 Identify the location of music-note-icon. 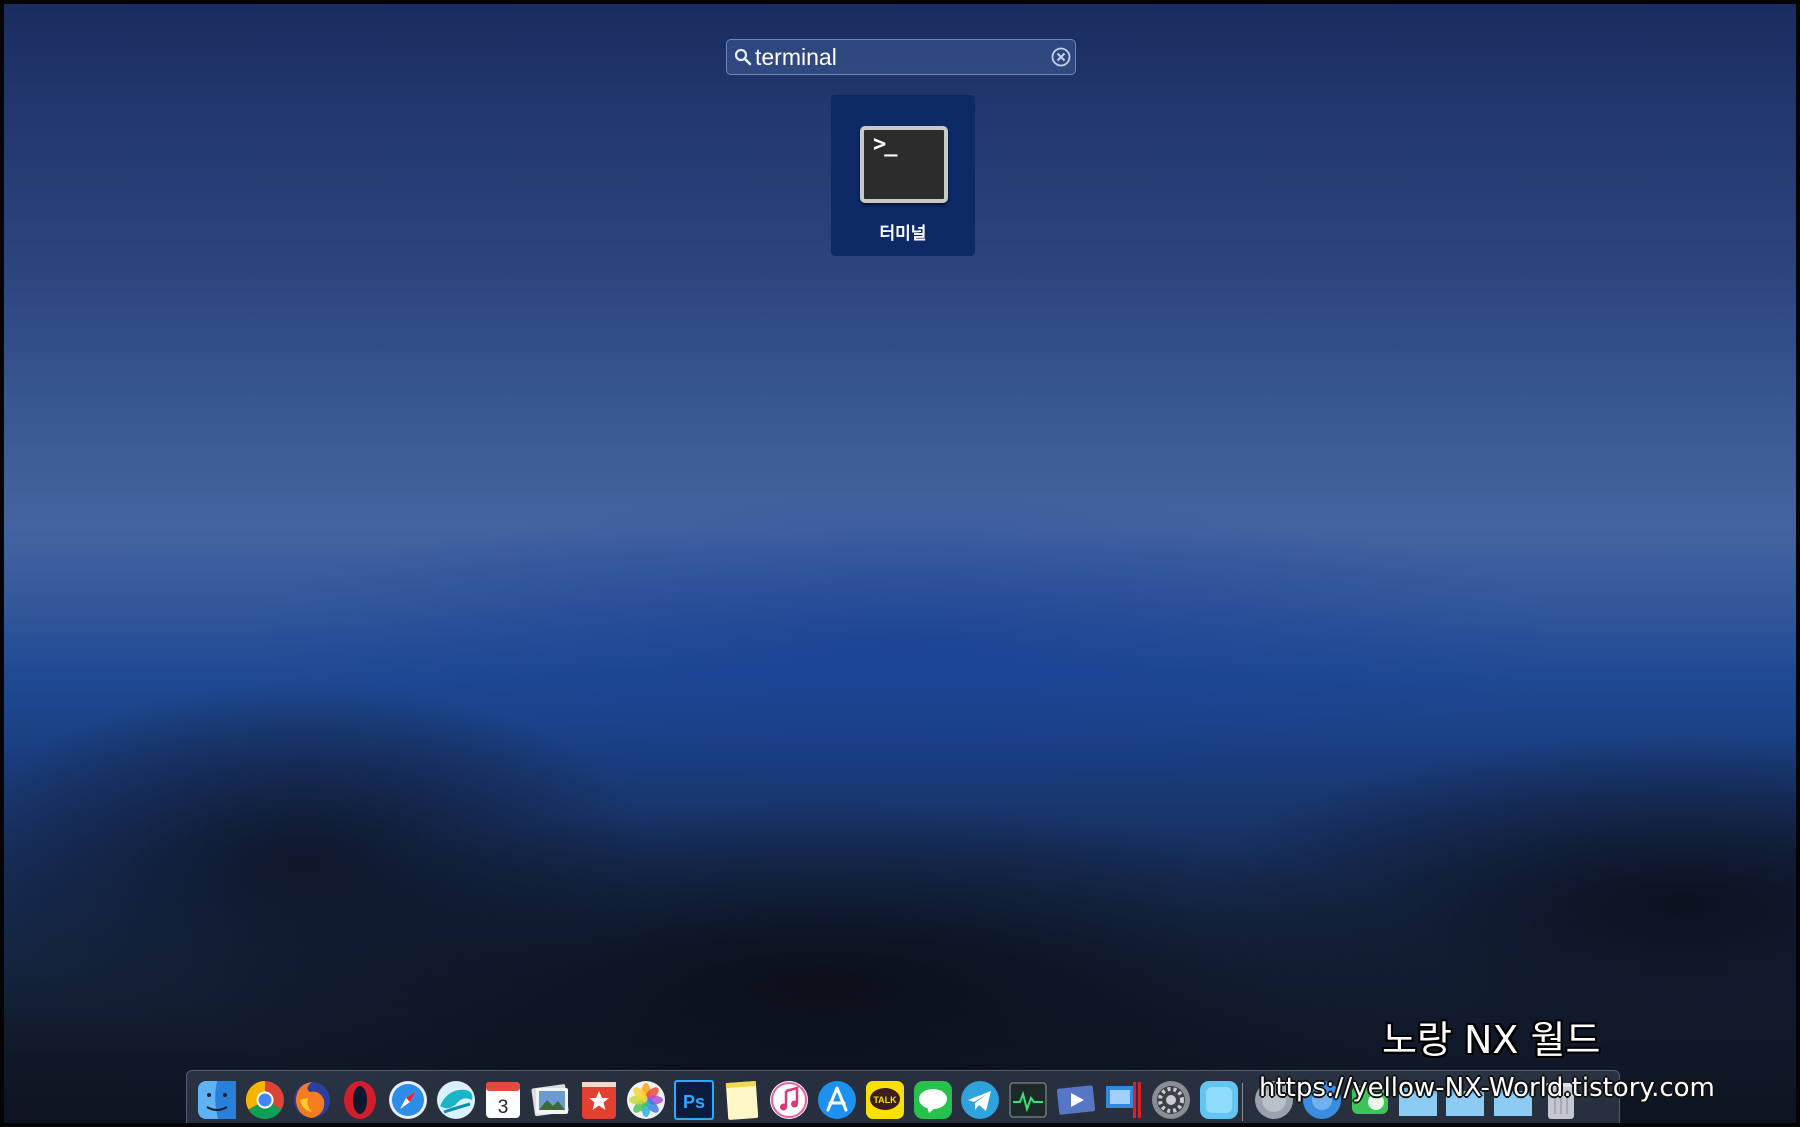
(789, 1100).